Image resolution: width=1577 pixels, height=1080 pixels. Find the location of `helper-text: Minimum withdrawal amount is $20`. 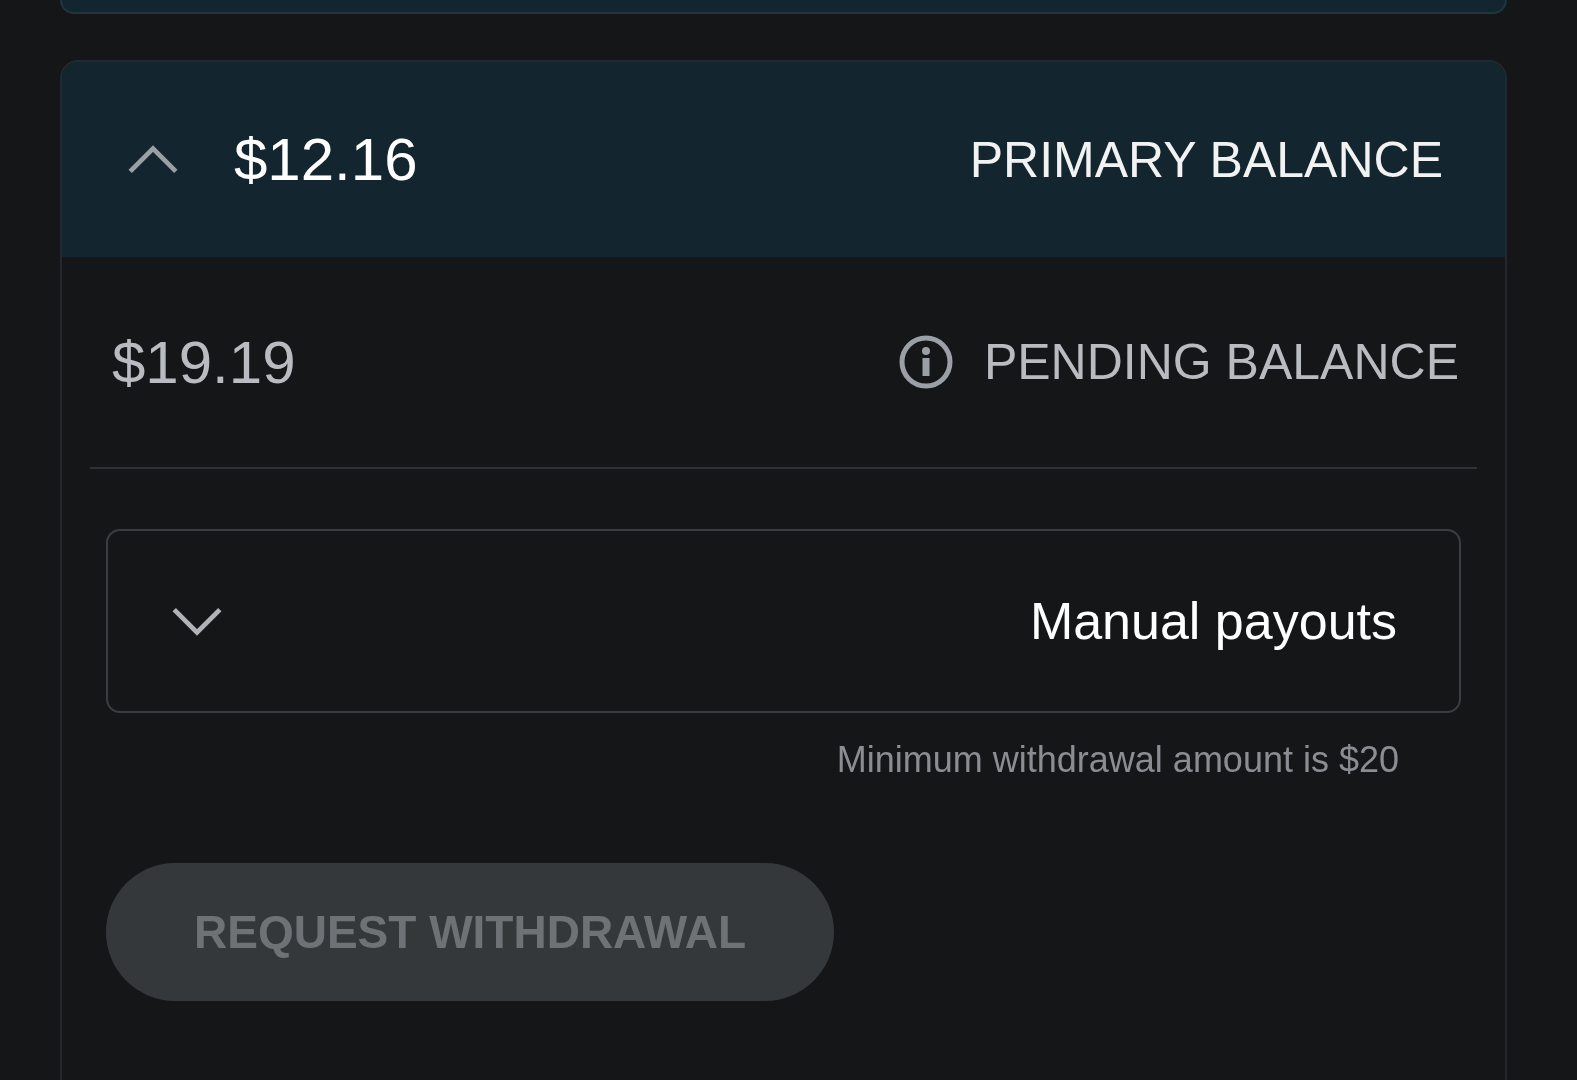

helper-text: Minimum withdrawal amount is $20 is located at coordinates (1117, 760).